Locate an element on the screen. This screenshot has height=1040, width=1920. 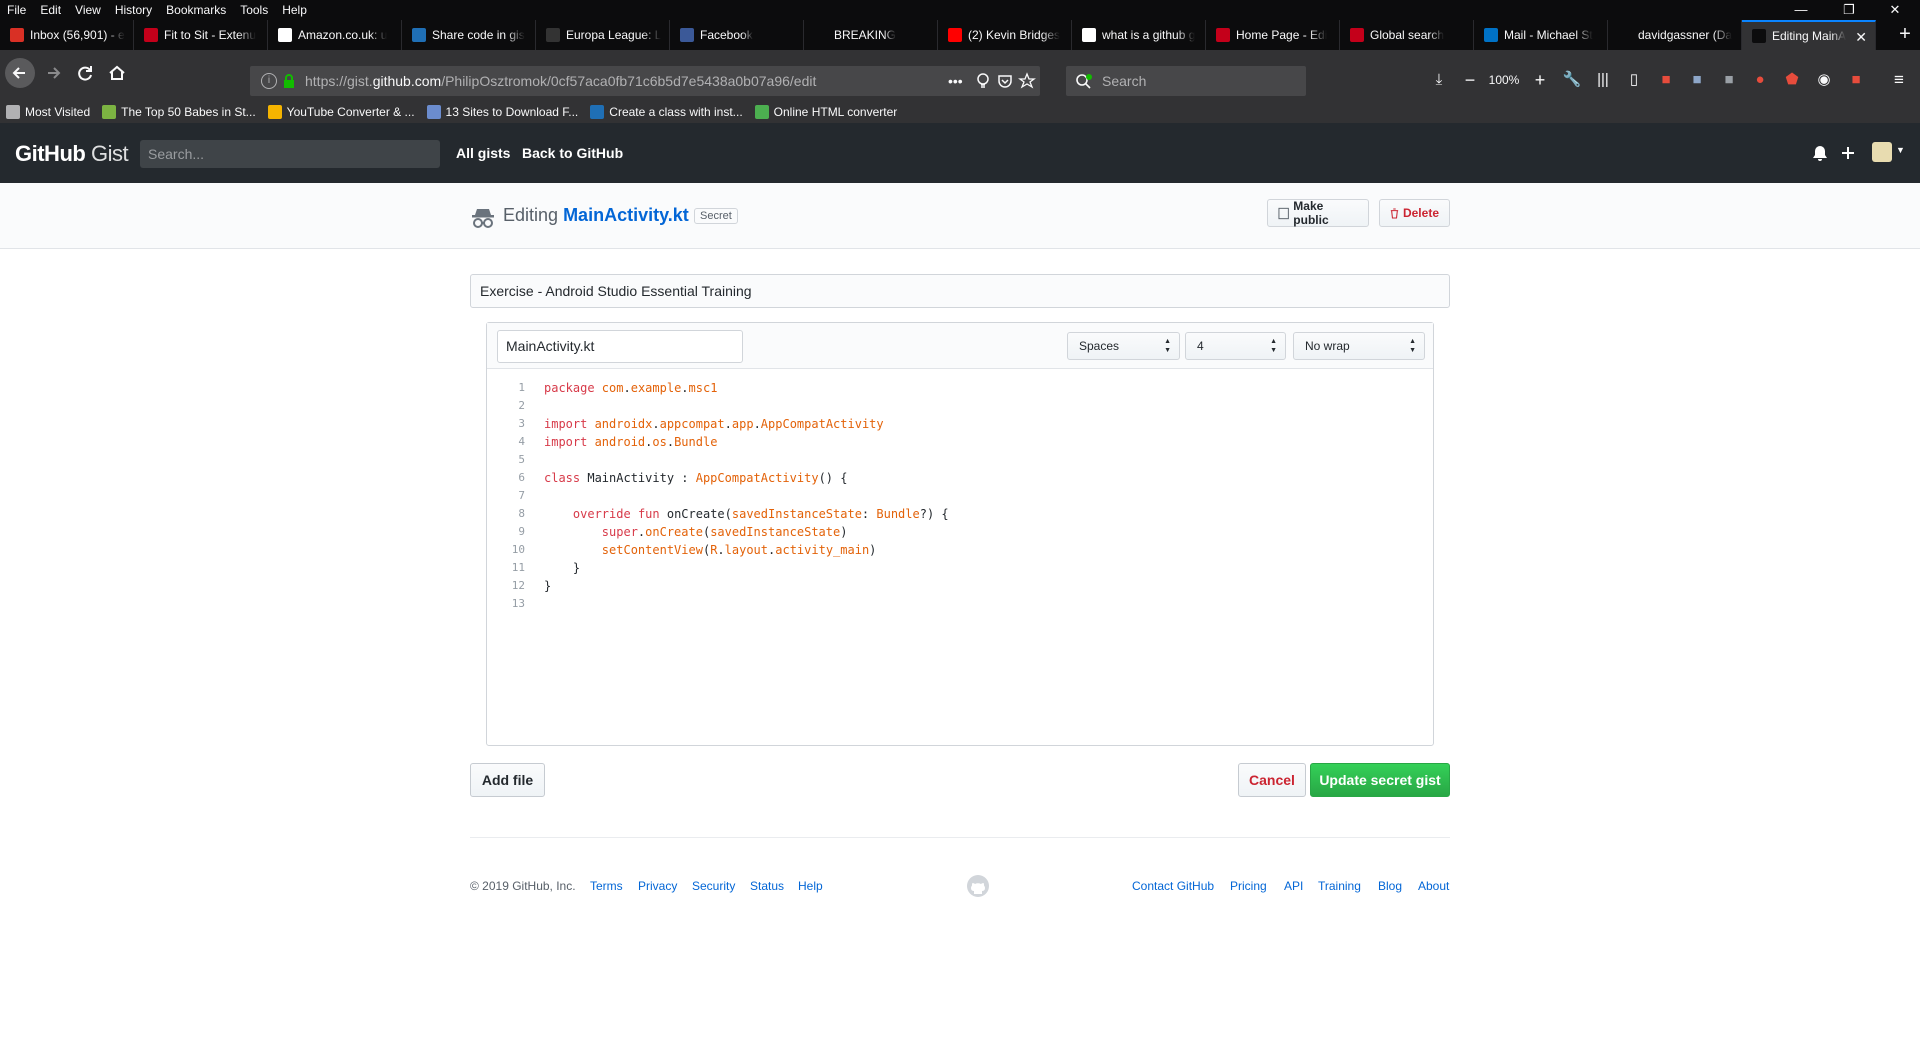
filename-input: MainActivity.kt is located at coordinates (620, 346).